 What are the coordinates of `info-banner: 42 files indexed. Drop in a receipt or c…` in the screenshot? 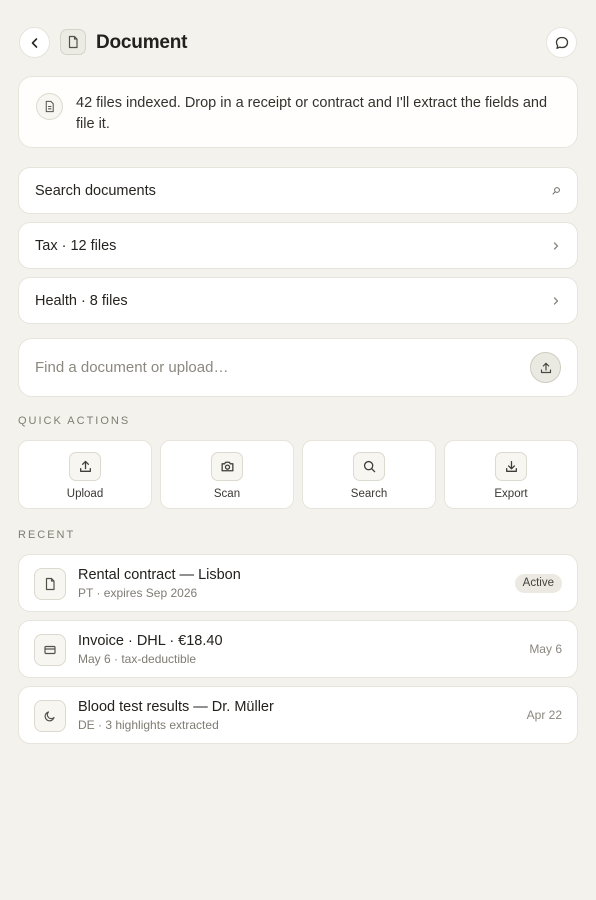 It's located at (298, 112).